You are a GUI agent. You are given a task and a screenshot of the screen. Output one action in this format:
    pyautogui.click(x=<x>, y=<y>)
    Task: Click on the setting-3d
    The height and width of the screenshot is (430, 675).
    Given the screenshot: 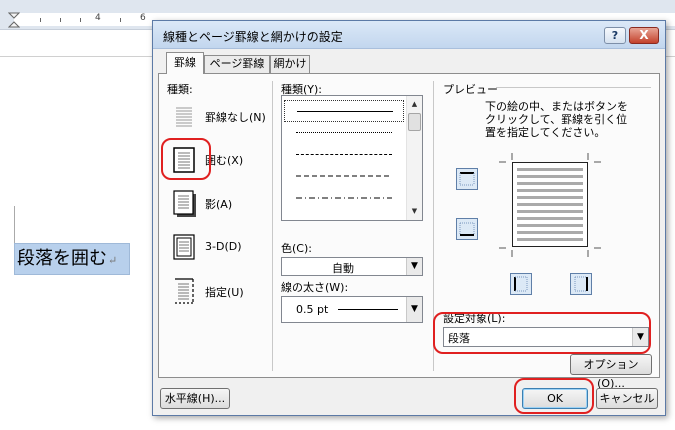 What is the action you would take?
    pyautogui.click(x=183, y=246)
    